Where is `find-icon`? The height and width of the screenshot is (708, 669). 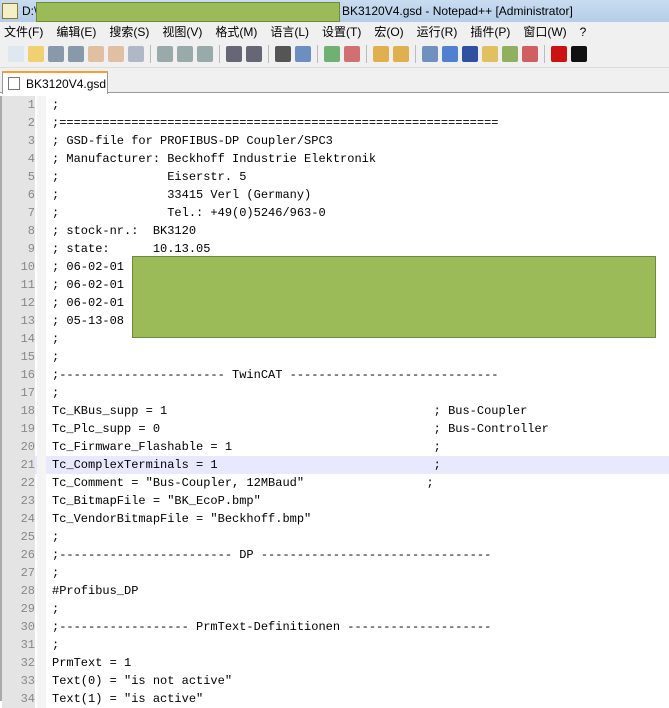
find-icon is located at coordinates (283, 54).